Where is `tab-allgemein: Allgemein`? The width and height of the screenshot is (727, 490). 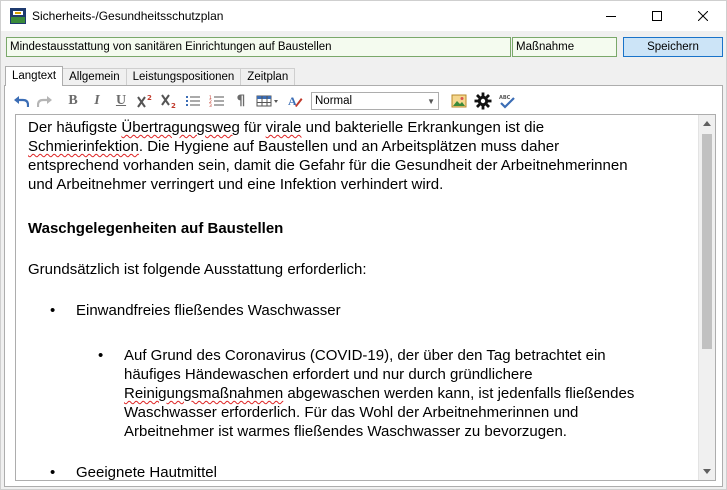
tab-allgemein: Allgemein is located at coordinates (94, 77).